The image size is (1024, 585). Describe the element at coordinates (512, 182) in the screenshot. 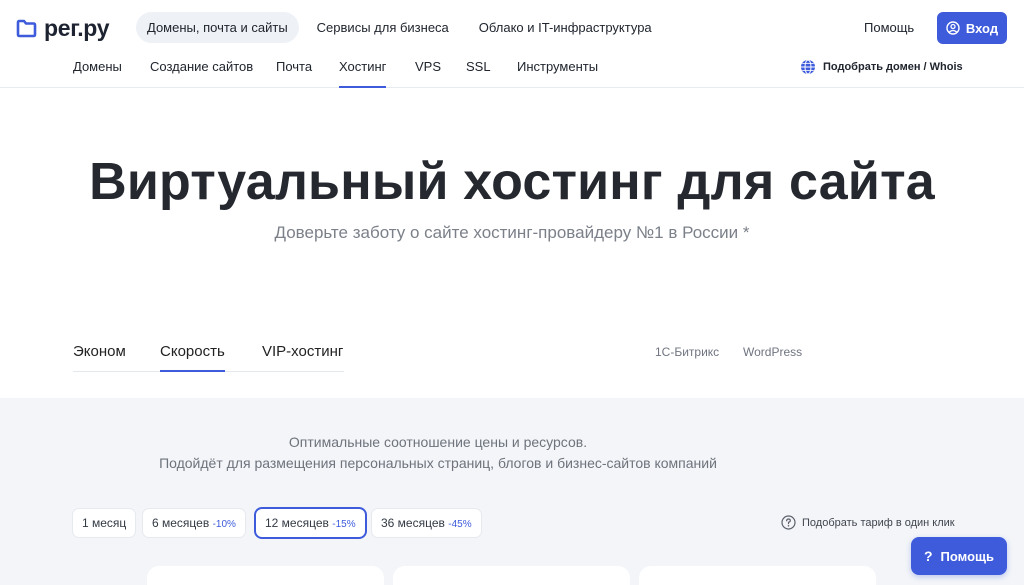

I see `page-title: Виртуальный хостинг для сайта` at that location.